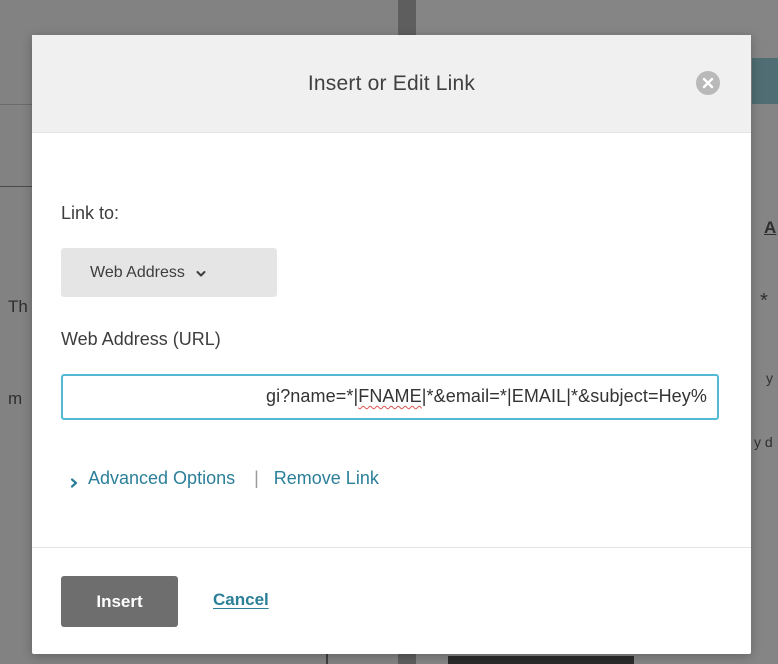 The image size is (778, 664). Describe the element at coordinates (391, 600) in the screenshot. I see `dialog-footer: Insert Cancel` at that location.